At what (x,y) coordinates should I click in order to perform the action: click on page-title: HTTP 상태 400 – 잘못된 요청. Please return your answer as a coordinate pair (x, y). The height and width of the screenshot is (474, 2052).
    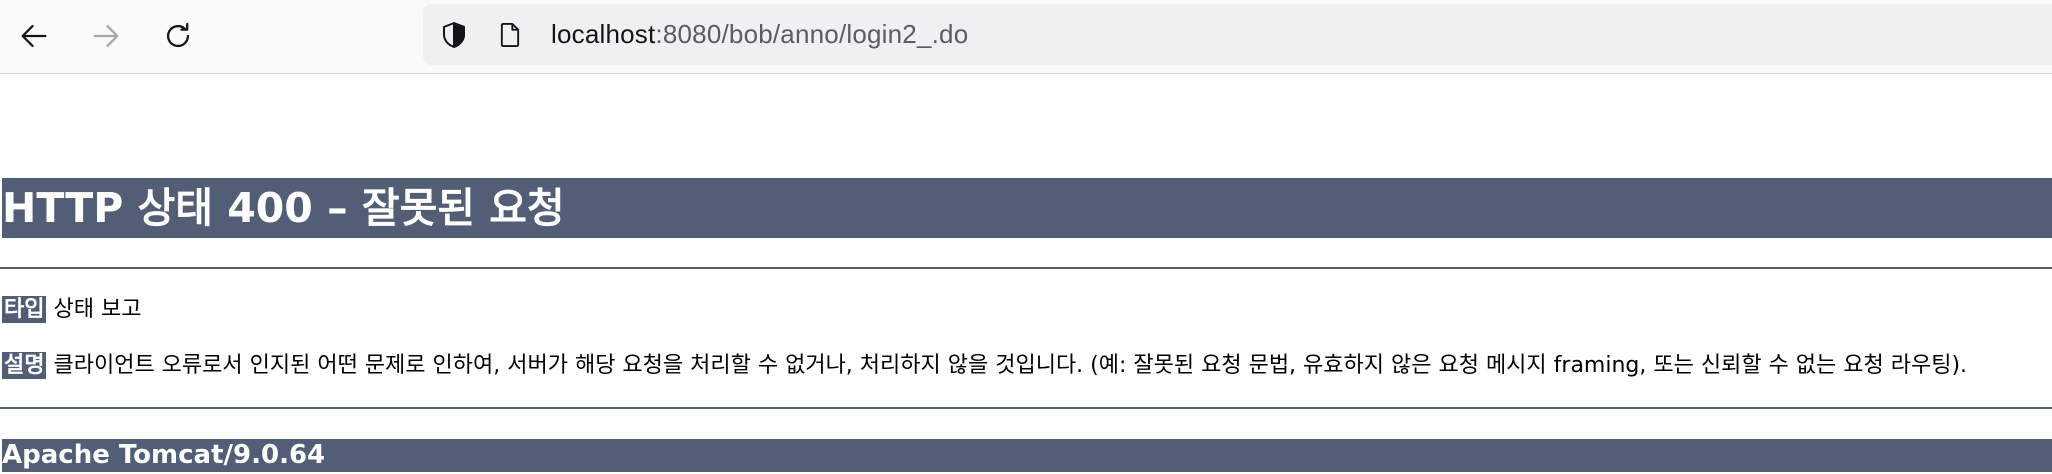
    Looking at the image, I should click on (1027, 208).